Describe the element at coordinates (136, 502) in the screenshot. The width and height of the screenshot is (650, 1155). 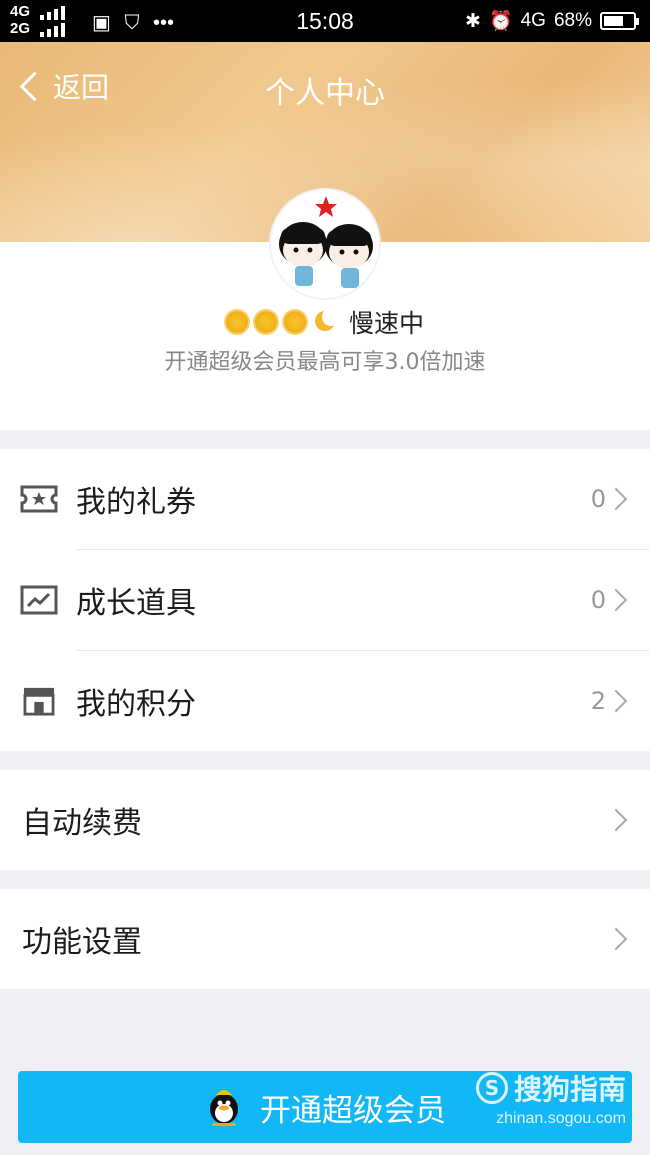
I see `menu-label: 我的礼券` at that location.